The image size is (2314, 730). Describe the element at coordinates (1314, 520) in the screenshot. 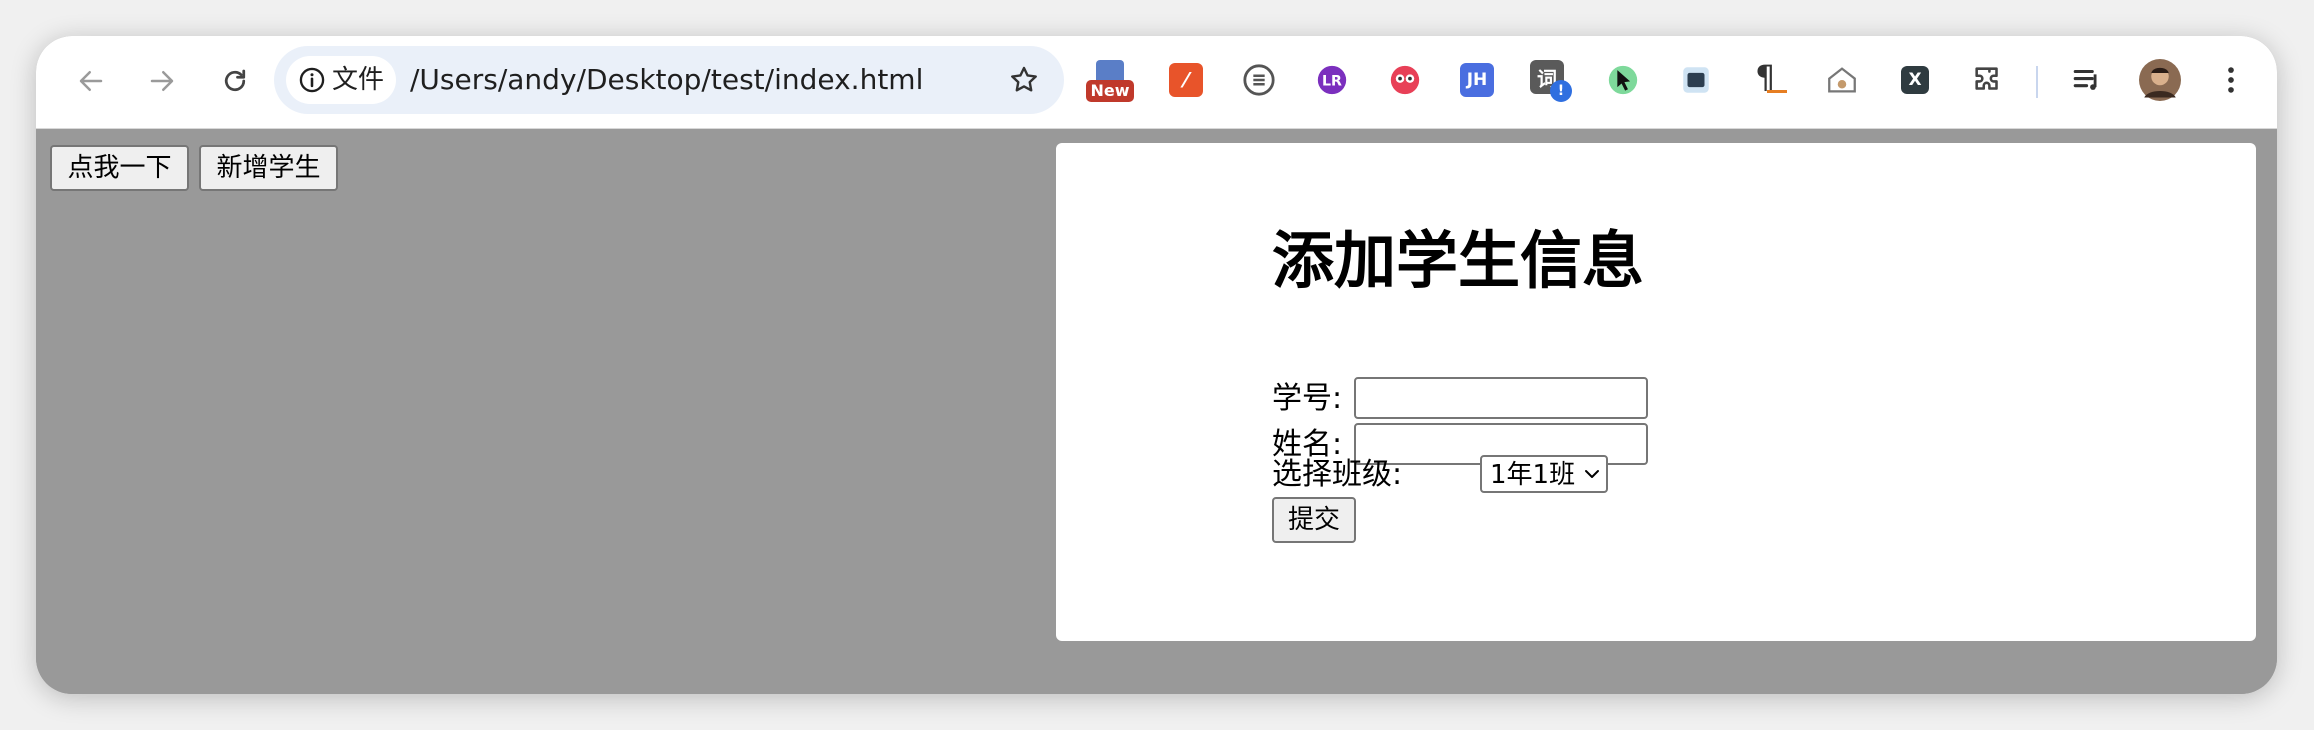

I see `submit-button: 提交` at that location.